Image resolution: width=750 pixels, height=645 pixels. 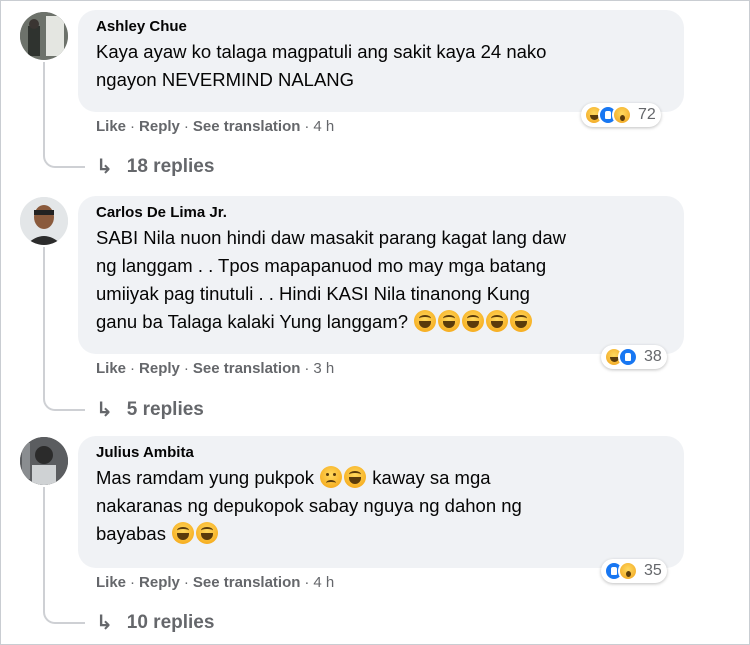 I want to click on timestamp: 3 h, so click(x=323, y=368).